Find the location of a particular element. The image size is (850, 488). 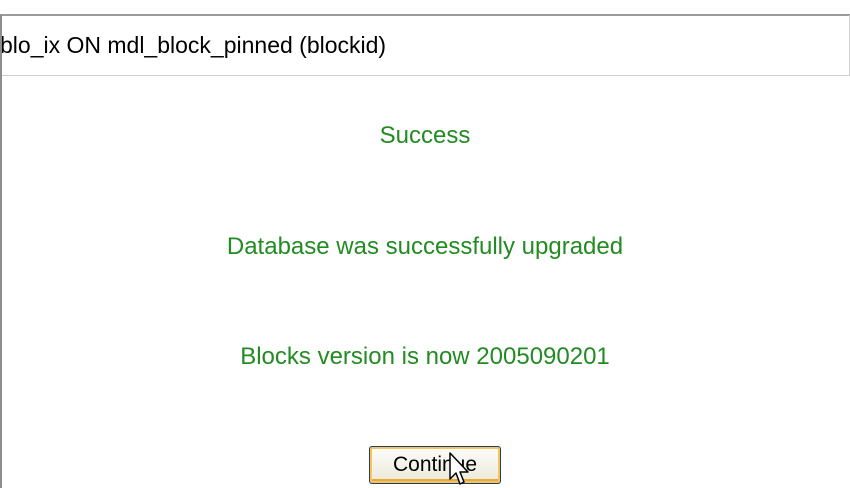

sql-statement-row: blo_ix ON mdl_block_pinned (blockid) is located at coordinates (425, 45).